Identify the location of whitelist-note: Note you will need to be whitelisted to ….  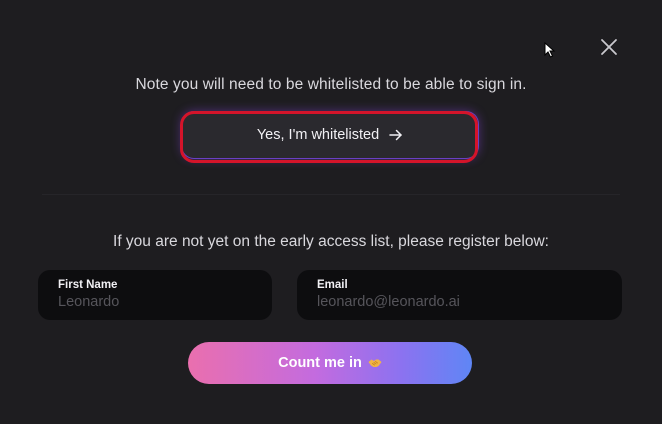
(331, 84).